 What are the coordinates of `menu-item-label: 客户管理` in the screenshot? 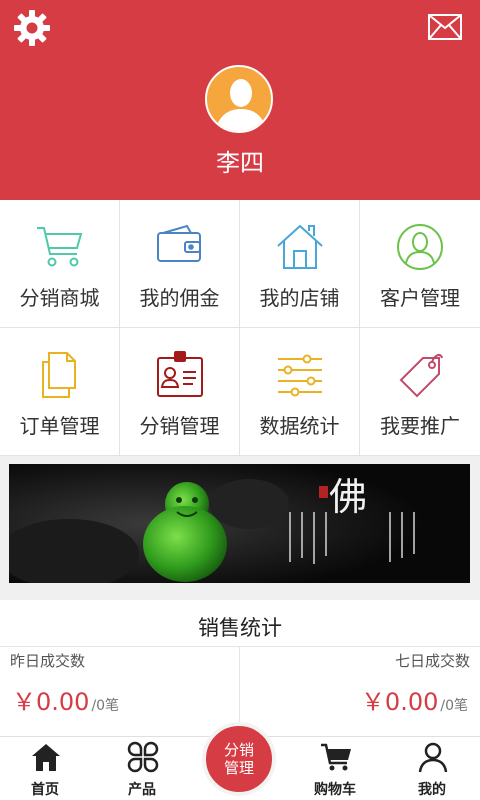 It's located at (420, 298).